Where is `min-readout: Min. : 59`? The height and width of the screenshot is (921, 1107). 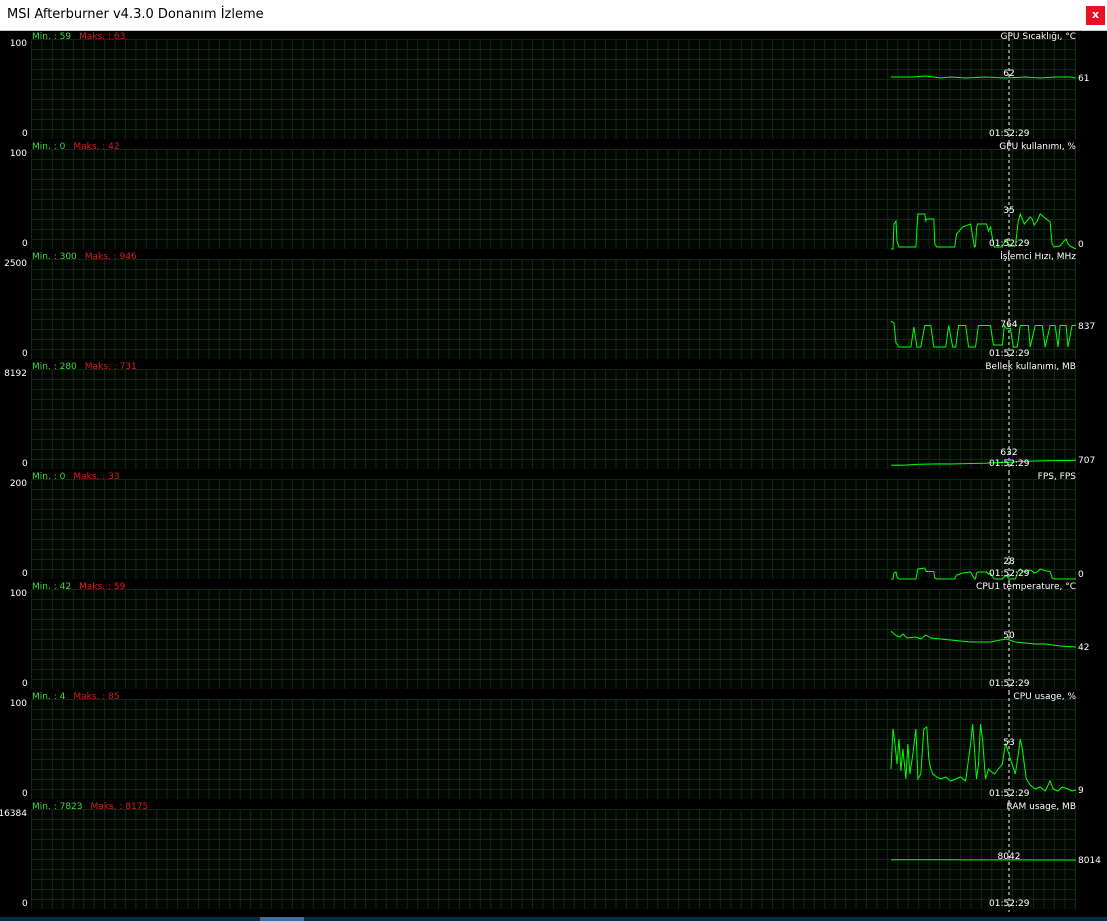 min-readout: Min. : 59 is located at coordinates (51, 37).